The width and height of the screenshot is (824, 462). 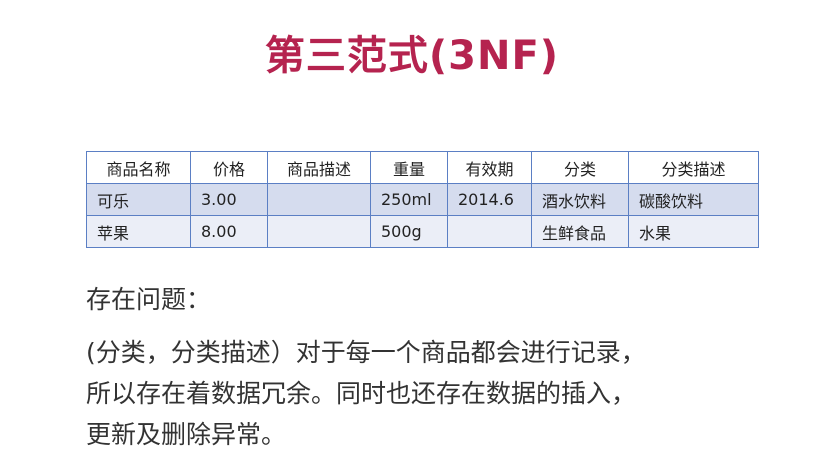 What do you see at coordinates (409, 199) in the screenshot?
I see `table-cell: 250ml` at bounding box center [409, 199].